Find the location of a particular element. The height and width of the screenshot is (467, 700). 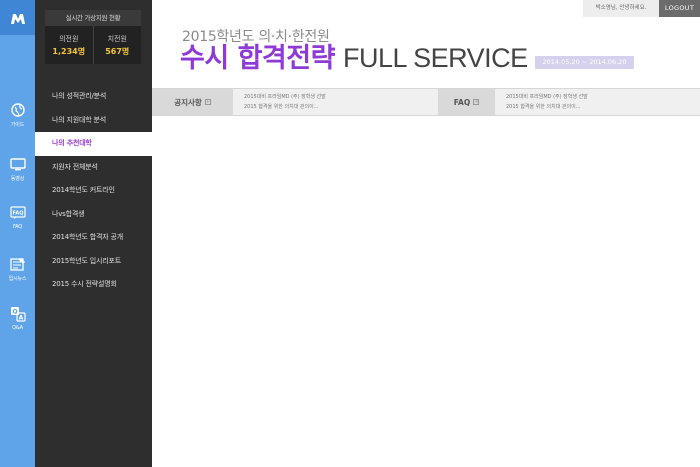

stats-body: 의전원 1,234명 치전원 567명 is located at coordinates (93, 45).